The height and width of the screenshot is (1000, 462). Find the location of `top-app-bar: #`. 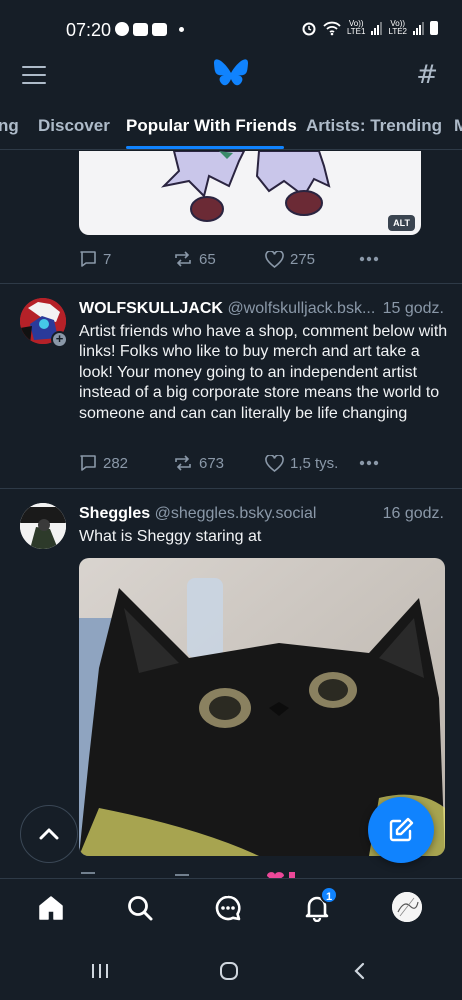

top-app-bar: # is located at coordinates (231, 76).